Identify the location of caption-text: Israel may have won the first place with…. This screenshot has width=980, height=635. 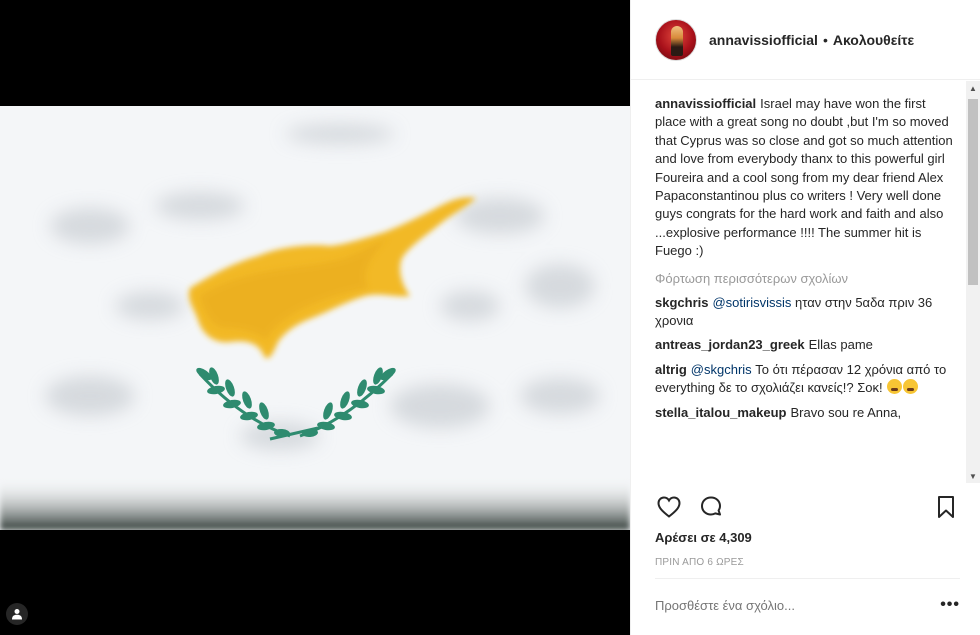
(804, 177).